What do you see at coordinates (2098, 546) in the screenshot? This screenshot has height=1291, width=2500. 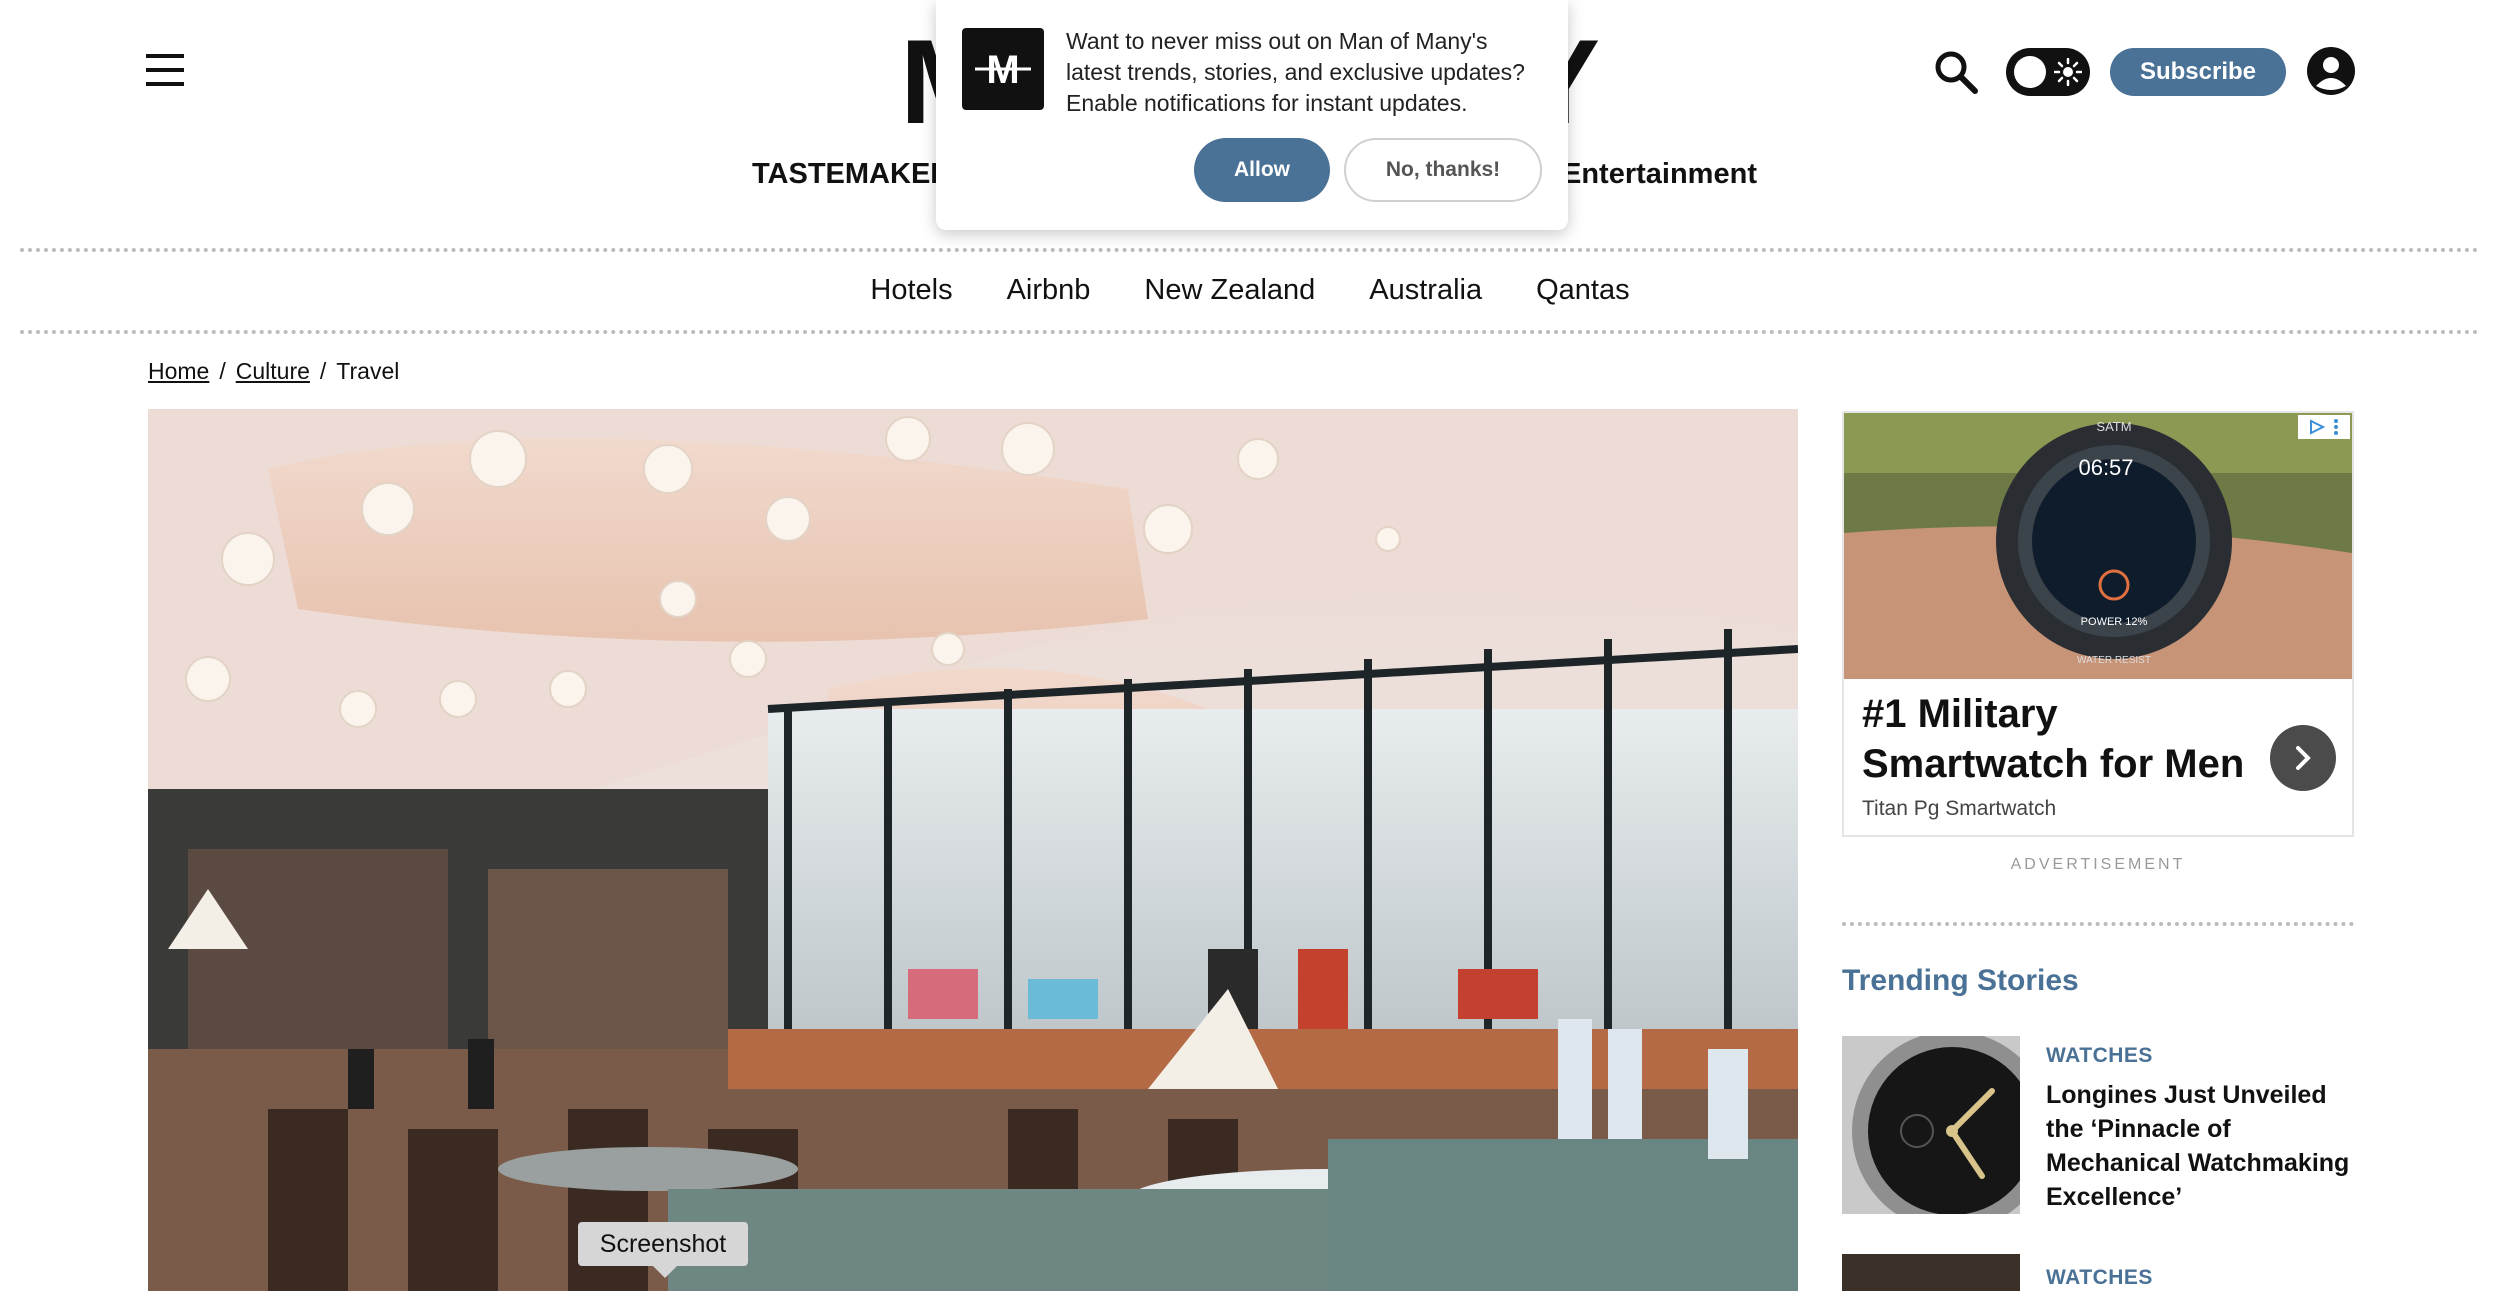 I see `ad-watch-image: SATM 06:57 POWER 12% WATER RESIST` at bounding box center [2098, 546].